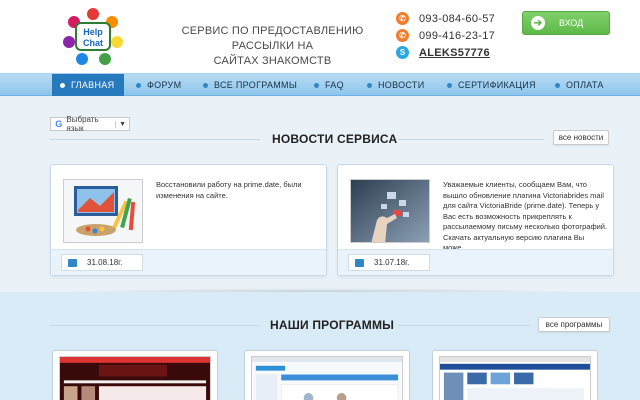 The width and height of the screenshot is (640, 400). I want to click on nav-item-faq: FAQ, so click(329, 85).